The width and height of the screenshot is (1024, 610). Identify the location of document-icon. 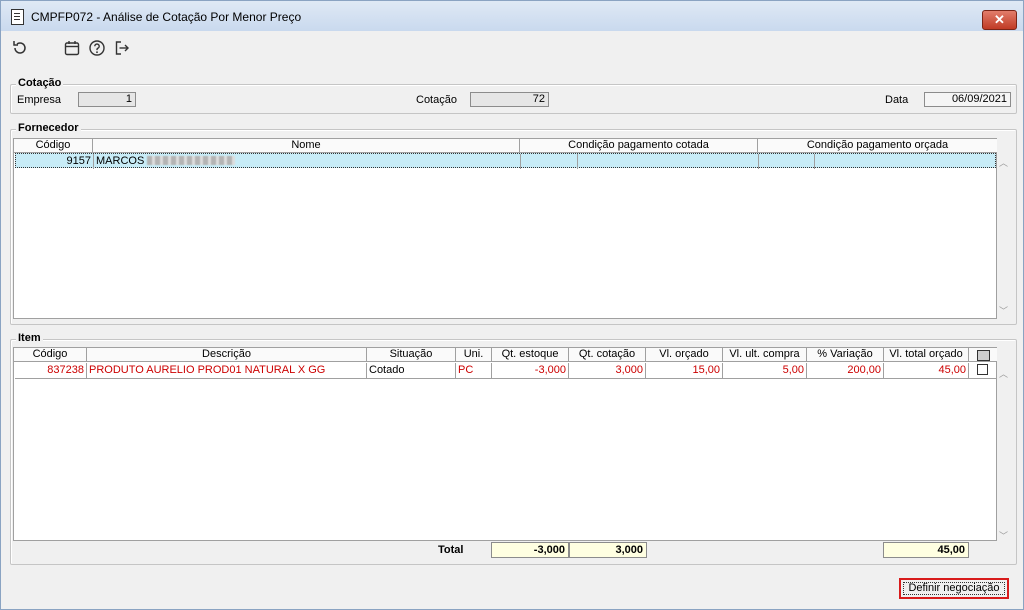
(17, 17).